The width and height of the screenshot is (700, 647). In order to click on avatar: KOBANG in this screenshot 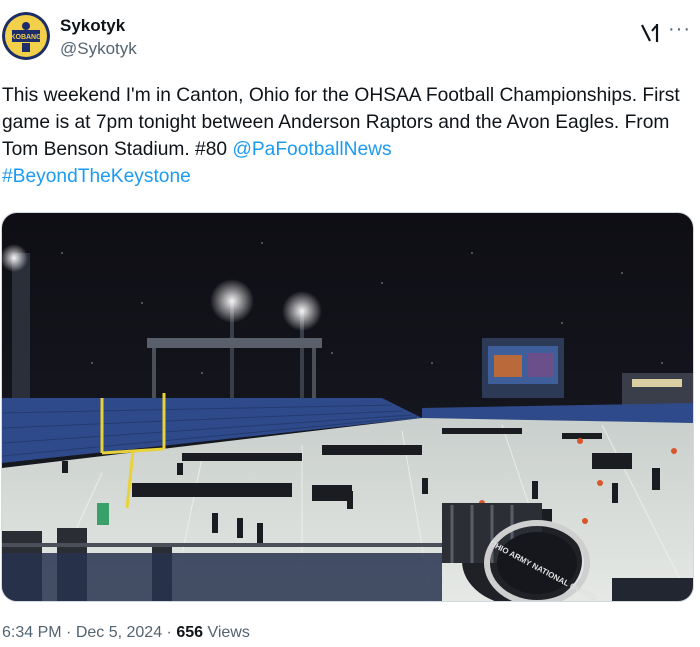, I will do `click(26, 36)`.